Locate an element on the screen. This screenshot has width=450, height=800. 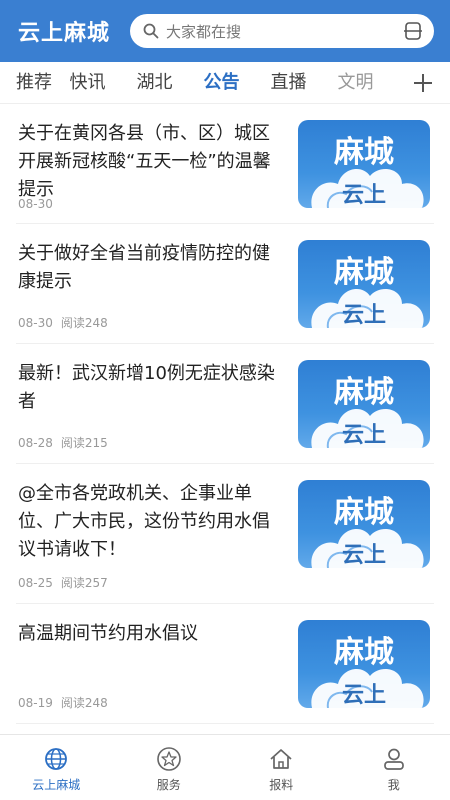
channel-tabs: 推荐 快讯 湖北 公告 直播 文明 is located at coordinates (225, 83).